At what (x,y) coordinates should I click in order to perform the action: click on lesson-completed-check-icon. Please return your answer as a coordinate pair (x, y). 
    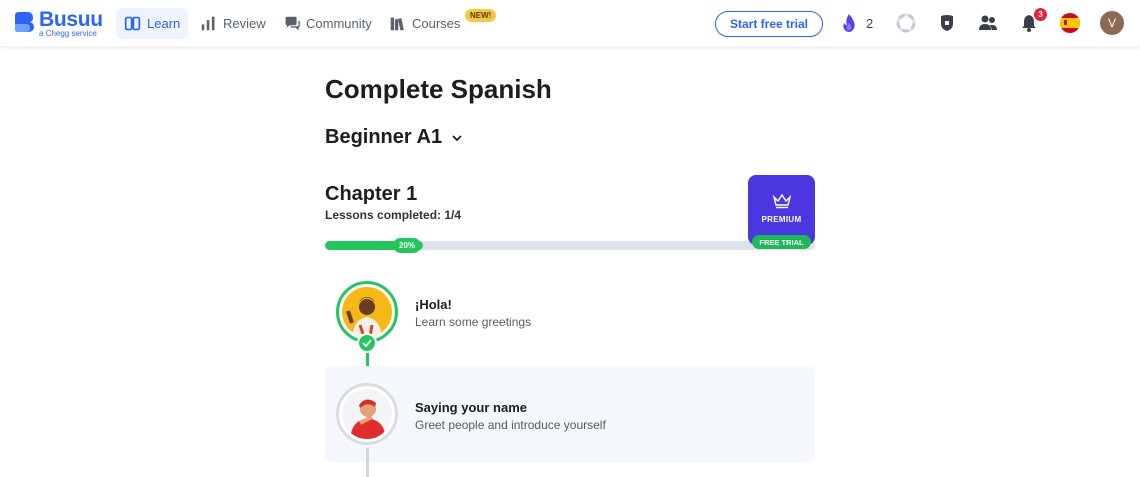
    Looking at the image, I should click on (367, 343).